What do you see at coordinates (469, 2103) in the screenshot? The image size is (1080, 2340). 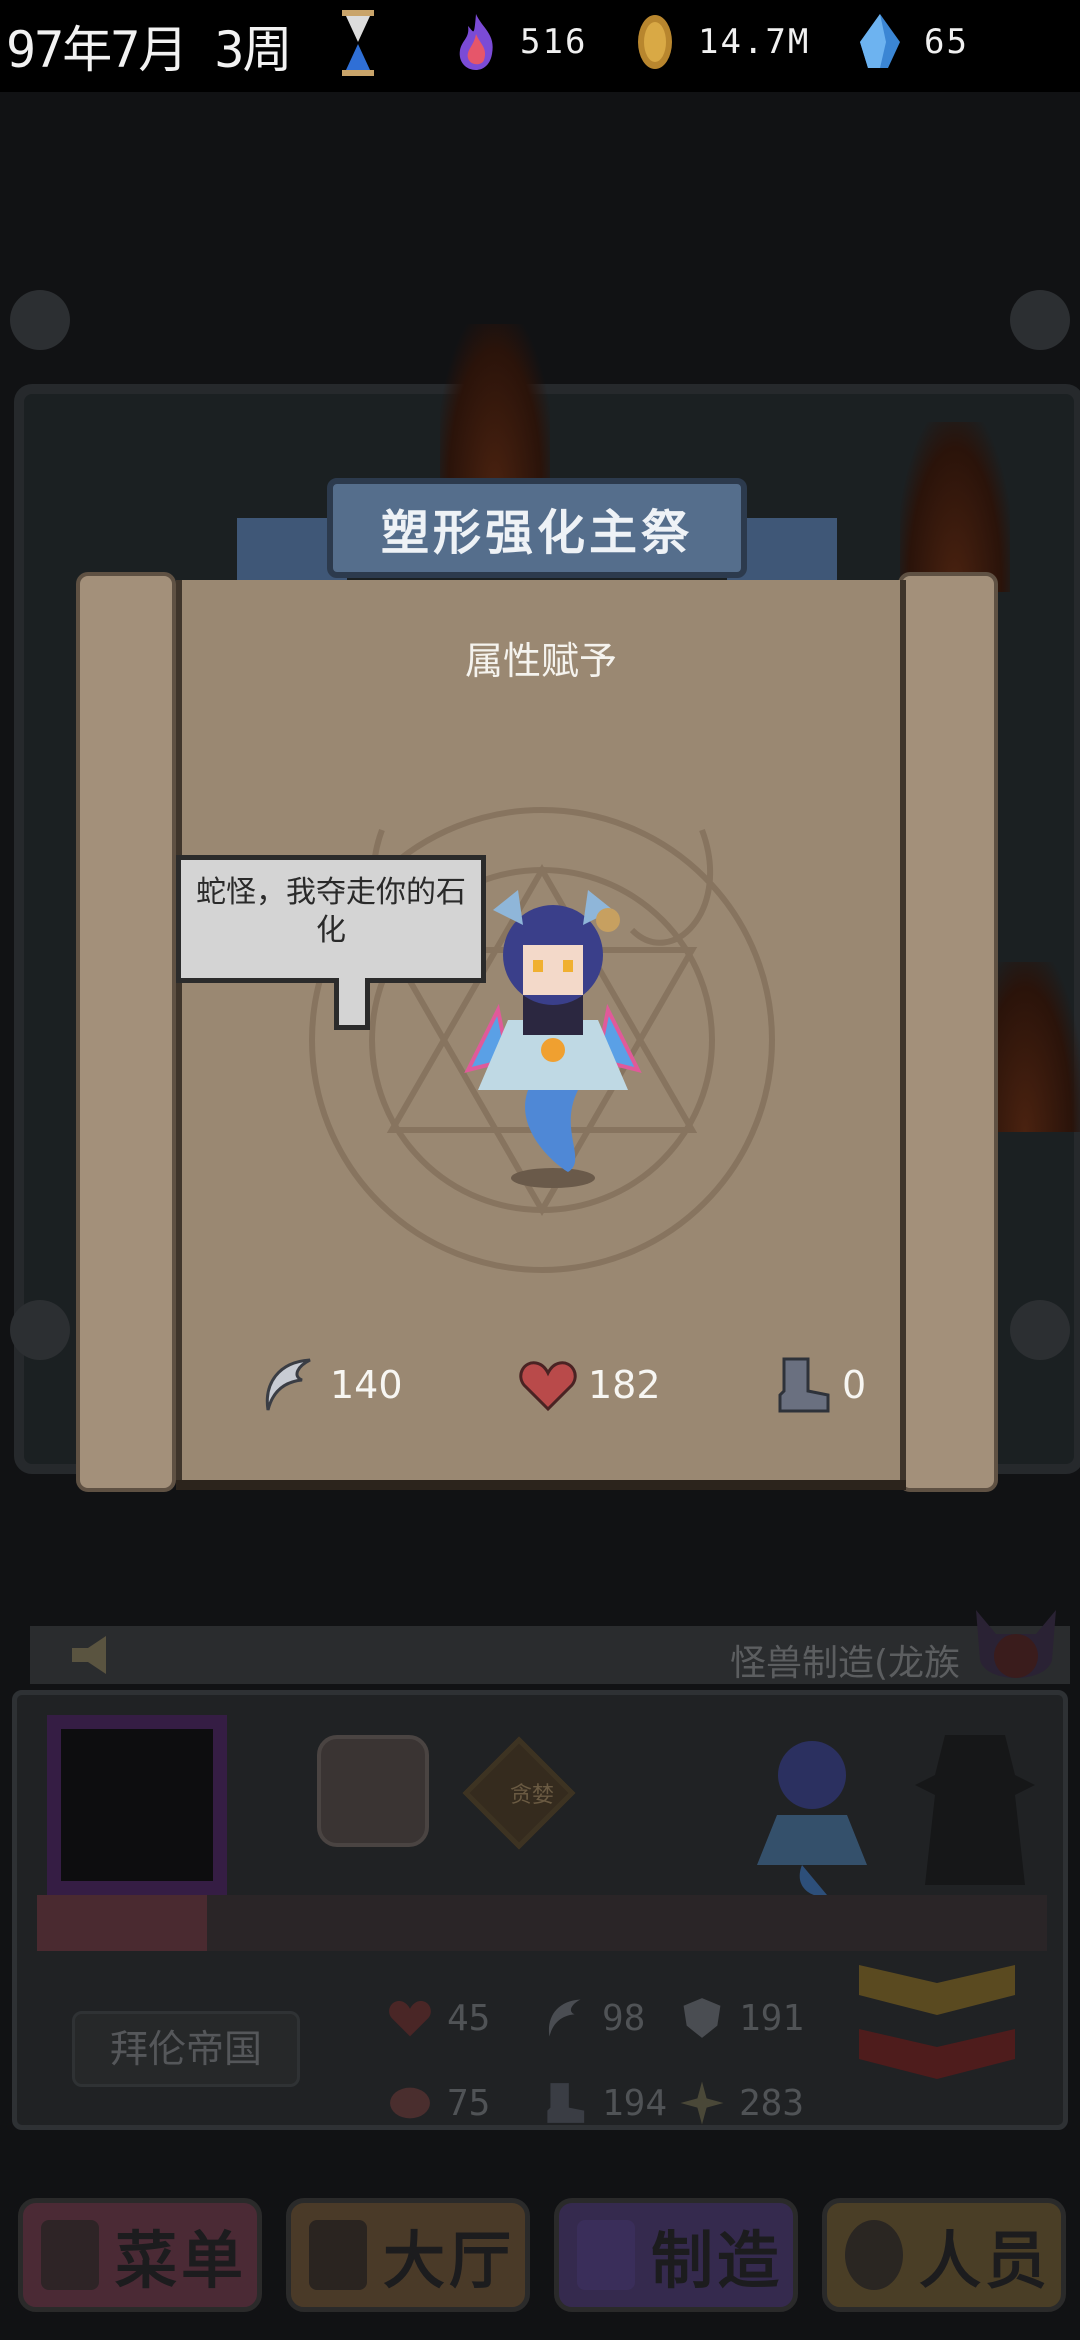 I see `panel-stat-intellect-value: 75` at bounding box center [469, 2103].